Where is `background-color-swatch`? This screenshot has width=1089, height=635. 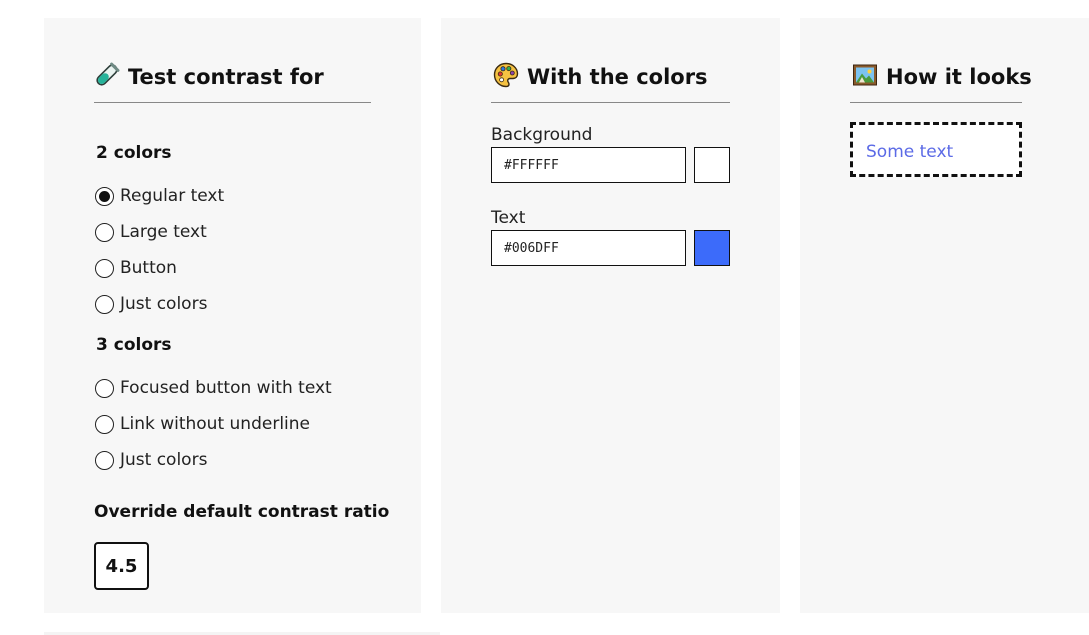
background-color-swatch is located at coordinates (712, 165).